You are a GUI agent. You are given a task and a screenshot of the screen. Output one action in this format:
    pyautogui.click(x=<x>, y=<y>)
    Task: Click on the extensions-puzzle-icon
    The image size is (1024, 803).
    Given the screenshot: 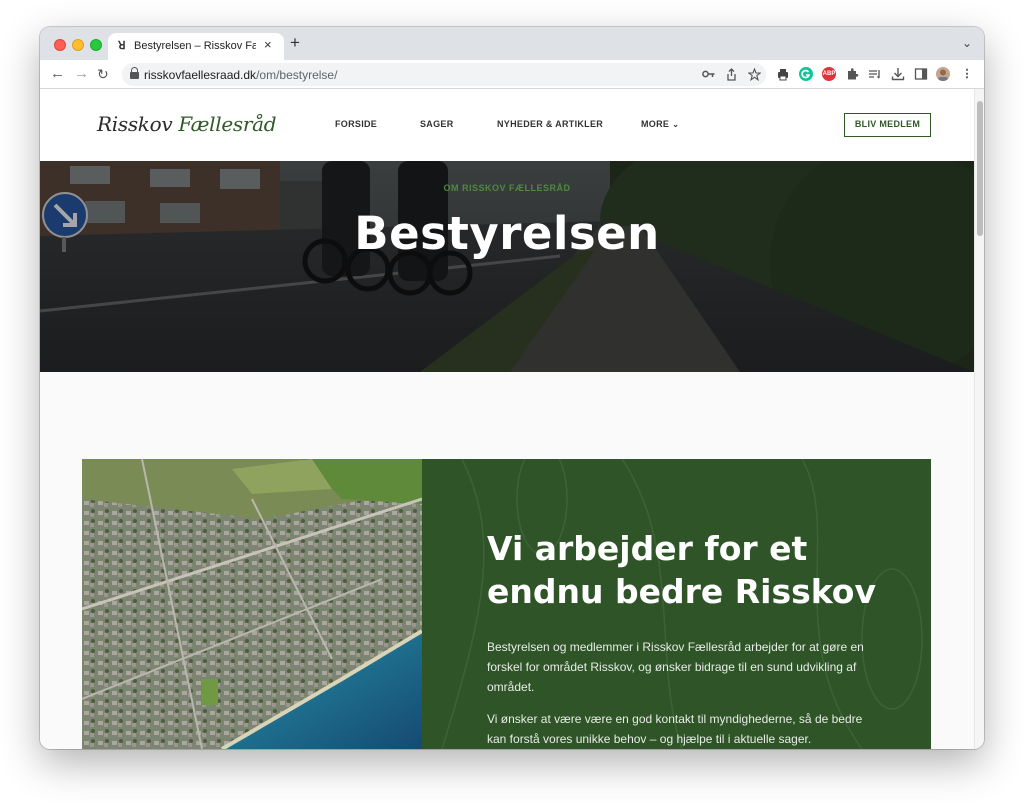 What is the action you would take?
    pyautogui.click(x=852, y=74)
    